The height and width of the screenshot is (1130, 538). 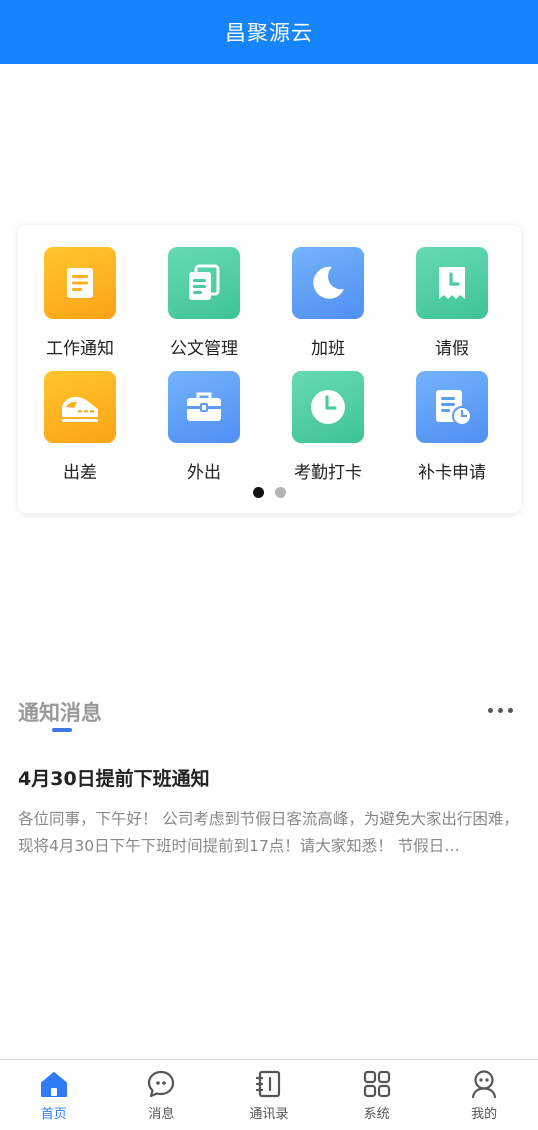 I want to click on grid-item-label: 工作通知, so click(x=80, y=349).